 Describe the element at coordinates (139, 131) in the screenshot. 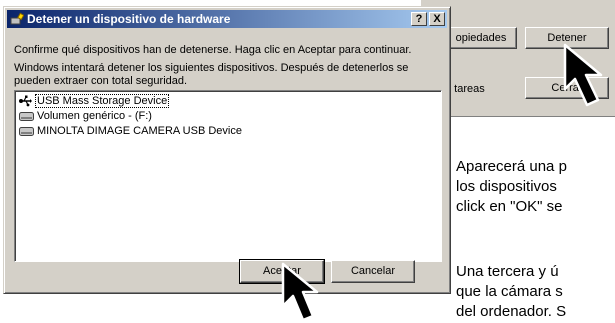

I see `device-label: MINOLTA DIMAGE CAMERA USB Device` at that location.